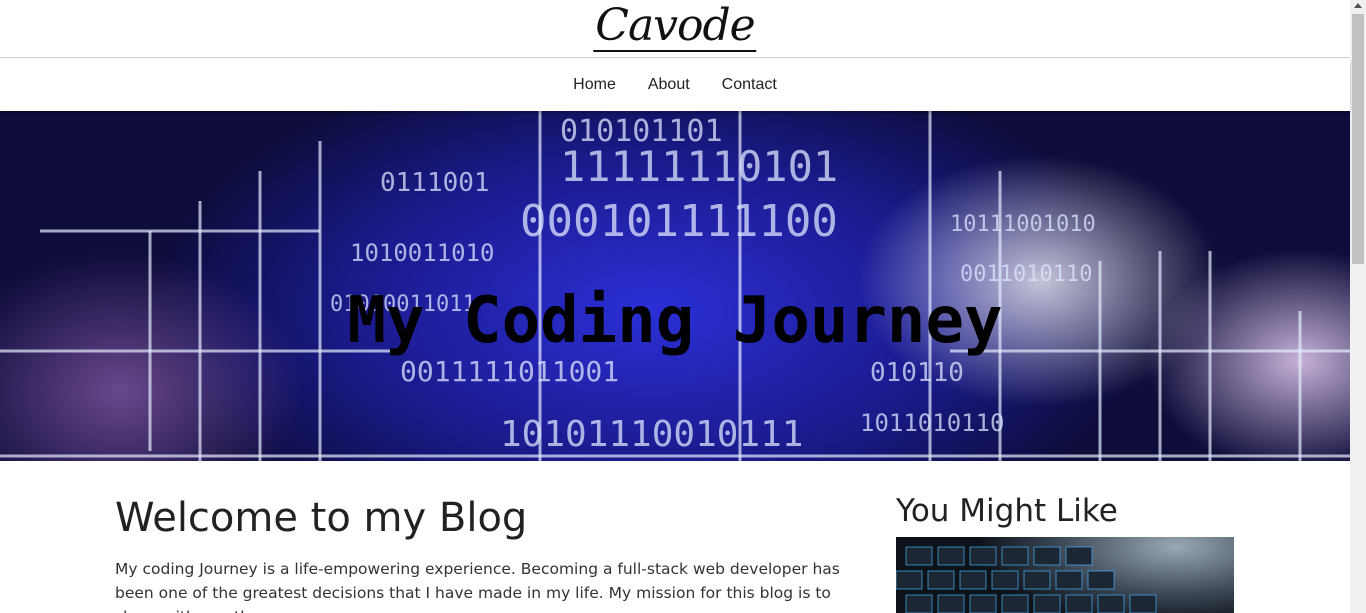  I want to click on svg-text: 010110, so click(917, 373).